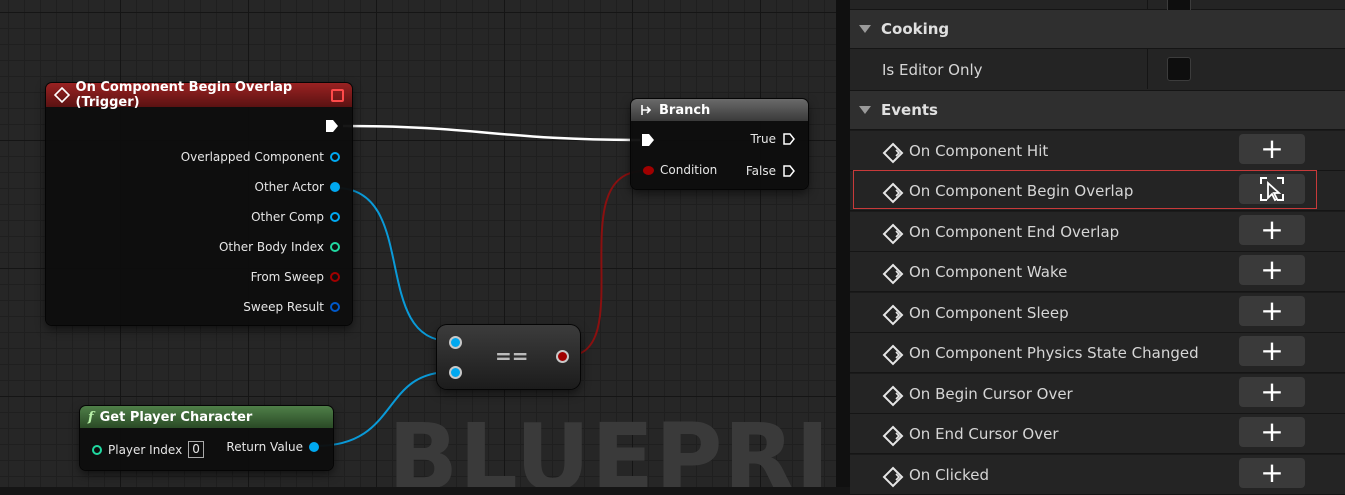 The height and width of the screenshot is (495, 1345). I want to click on category-cooking: Cooking, so click(1097, 29).